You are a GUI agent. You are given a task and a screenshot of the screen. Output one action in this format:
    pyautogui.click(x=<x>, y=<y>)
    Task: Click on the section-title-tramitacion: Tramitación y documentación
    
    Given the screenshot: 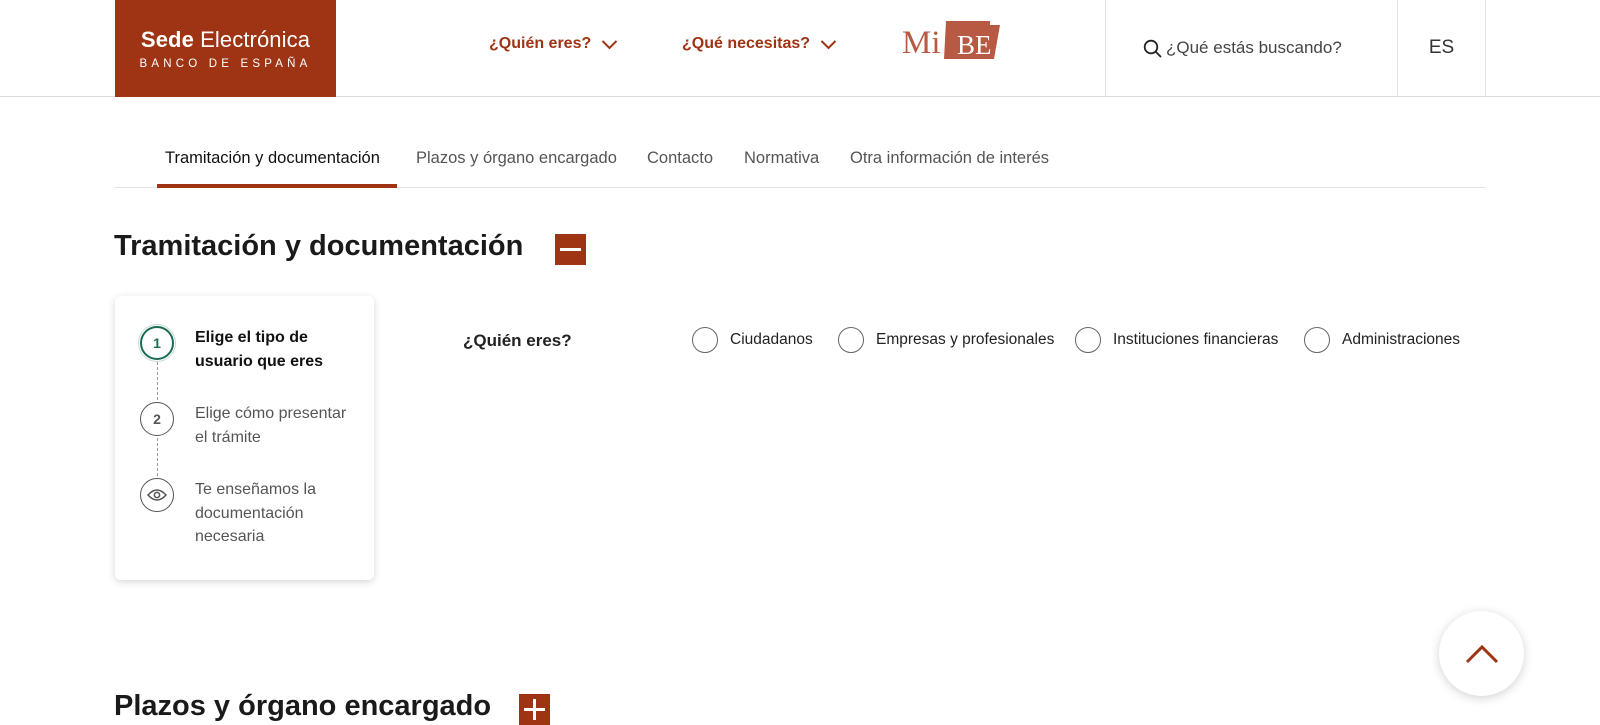 What is the action you would take?
    pyautogui.click(x=319, y=246)
    